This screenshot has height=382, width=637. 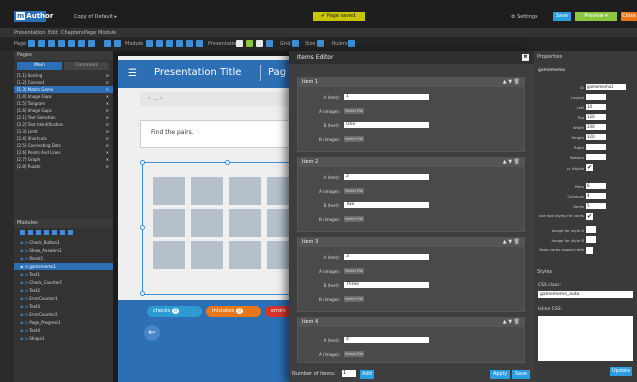 I want to click on module-item: ◉ ⊟ Text4, so click(x=63, y=330).